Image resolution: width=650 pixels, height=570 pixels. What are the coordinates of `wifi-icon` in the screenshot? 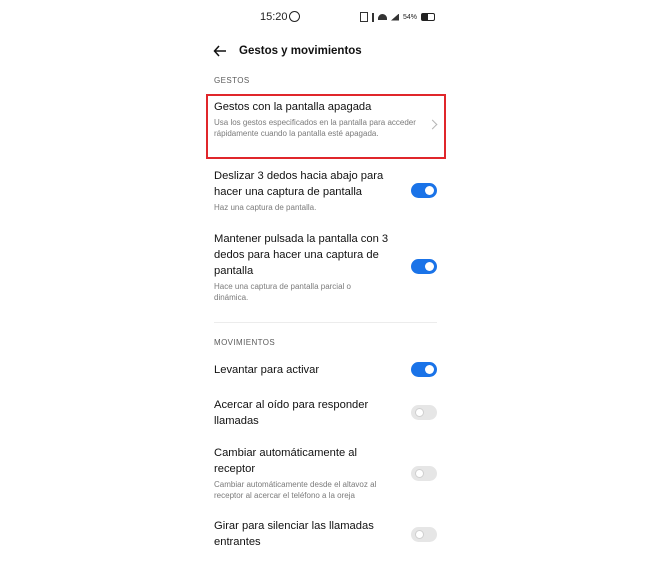 It's located at (382, 17).